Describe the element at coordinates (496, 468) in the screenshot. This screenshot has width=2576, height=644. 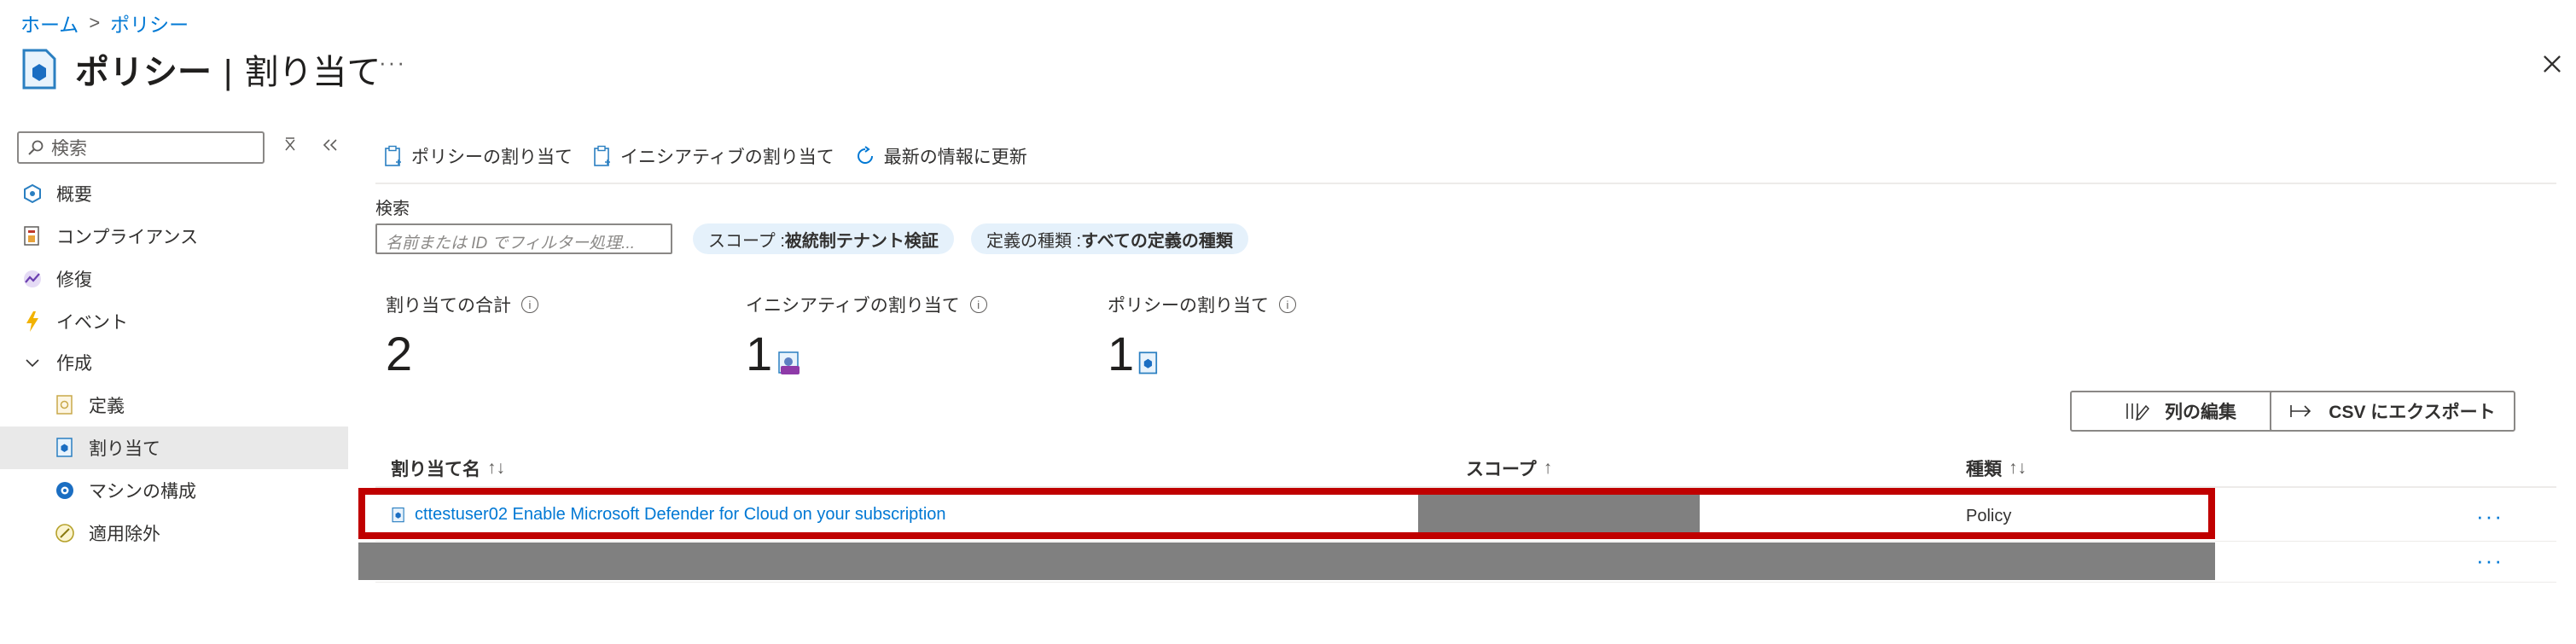
I see `sort-icon: ↑↓` at that location.